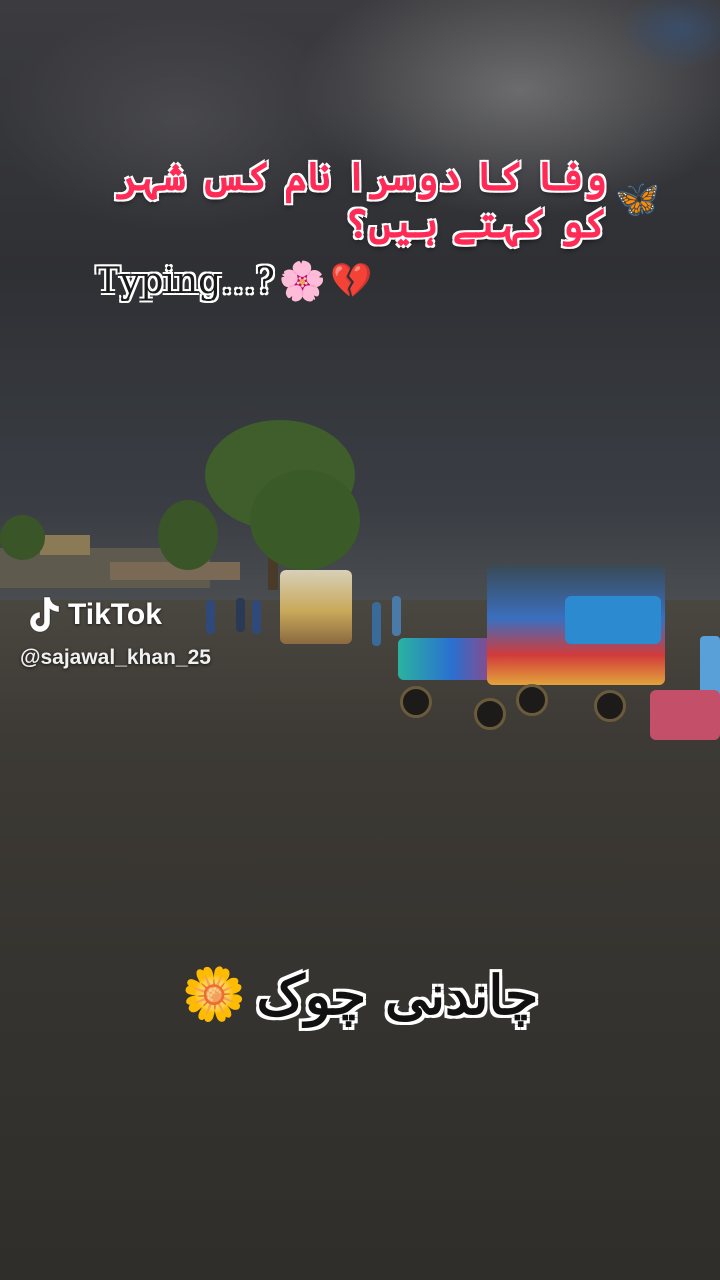  What do you see at coordinates (115, 657) in the screenshot?
I see `creator-handle: @sajawal_khan_25` at bounding box center [115, 657].